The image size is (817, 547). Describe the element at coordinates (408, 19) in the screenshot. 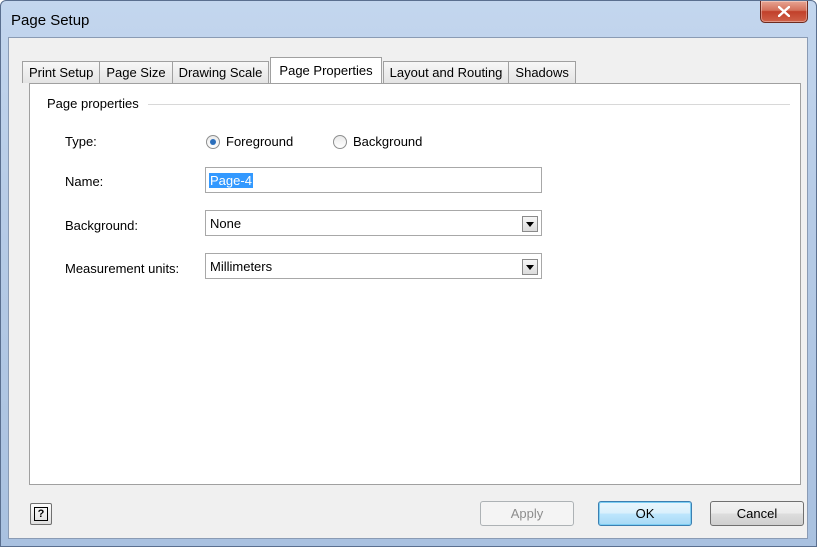

I see `title-bar: Page Setup` at that location.